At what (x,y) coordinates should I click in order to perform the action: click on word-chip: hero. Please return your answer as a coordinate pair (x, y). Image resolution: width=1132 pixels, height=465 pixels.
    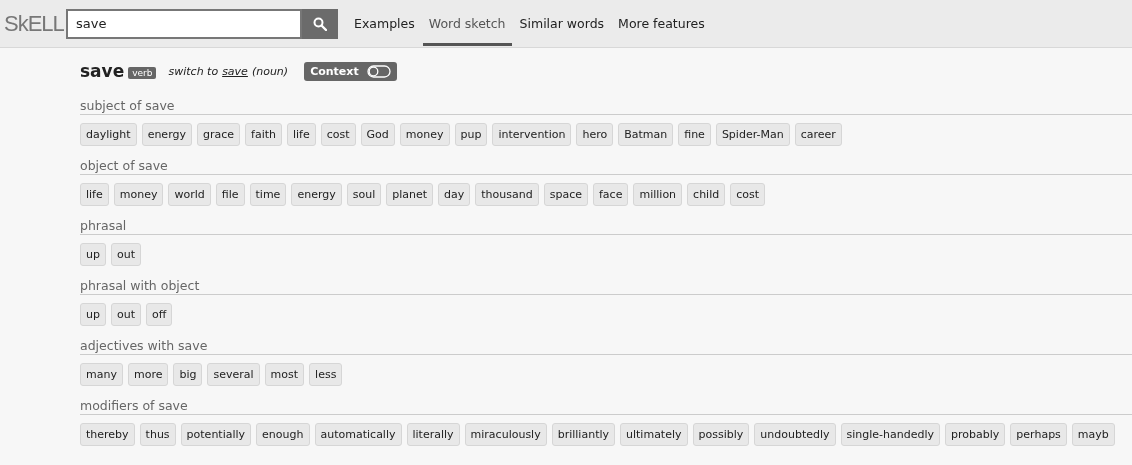
    Looking at the image, I should click on (595, 134).